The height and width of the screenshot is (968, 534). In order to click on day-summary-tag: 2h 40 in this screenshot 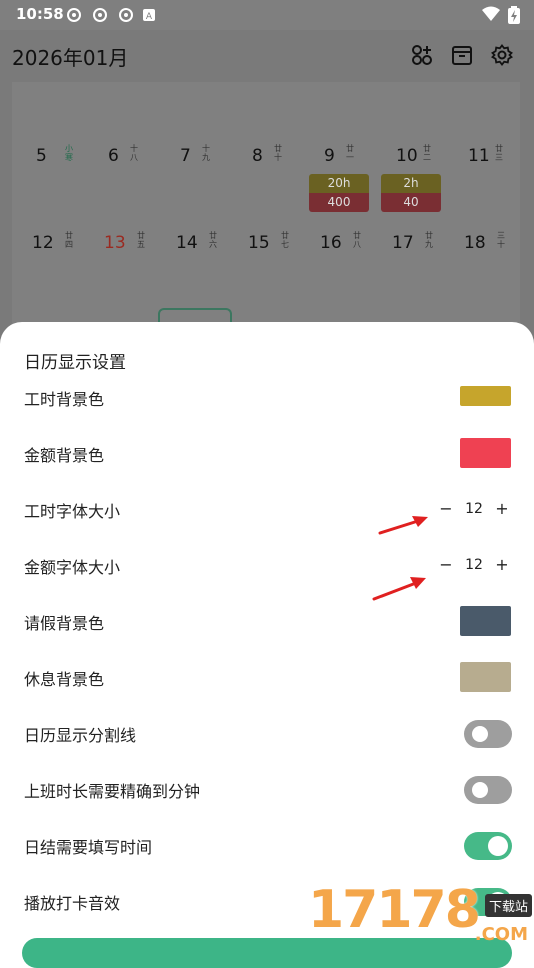, I will do `click(411, 193)`.